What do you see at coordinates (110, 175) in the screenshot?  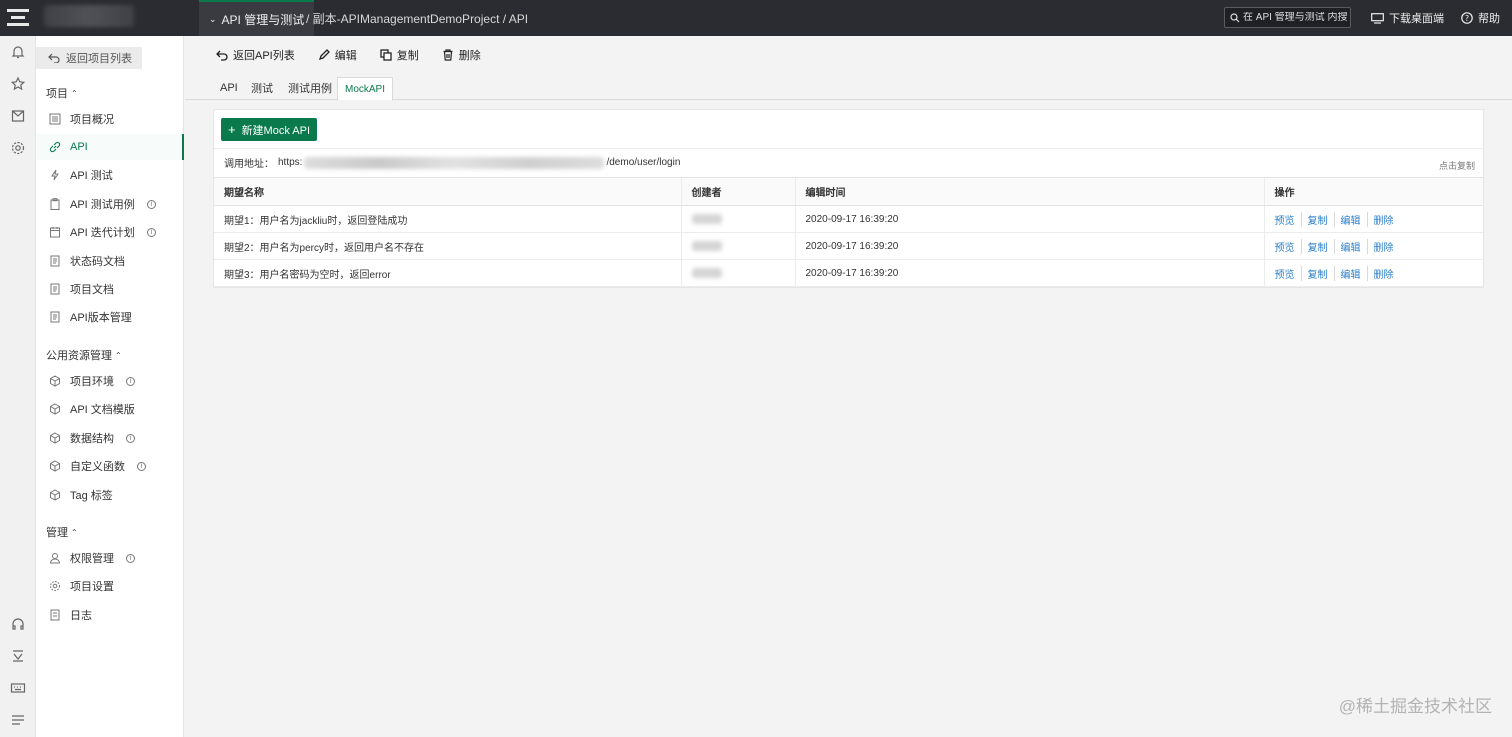 I see `sidebar-item-api-test: API 测试` at bounding box center [110, 175].